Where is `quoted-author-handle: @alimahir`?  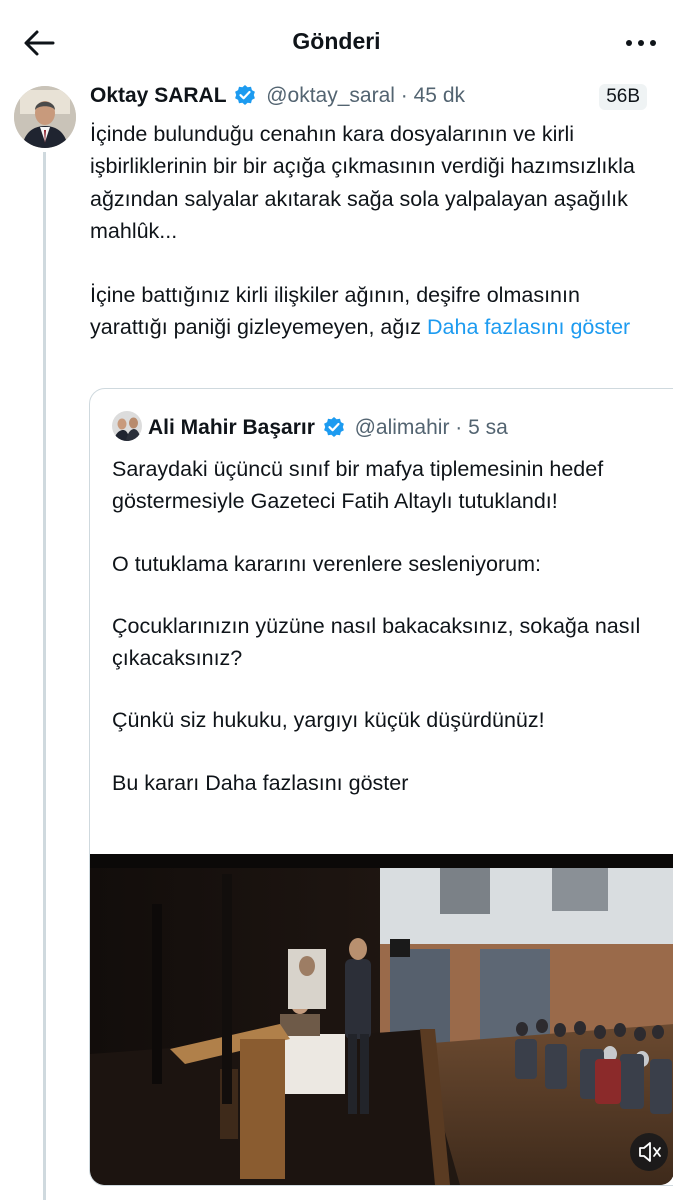
quoted-author-handle: @alimahir is located at coordinates (402, 427).